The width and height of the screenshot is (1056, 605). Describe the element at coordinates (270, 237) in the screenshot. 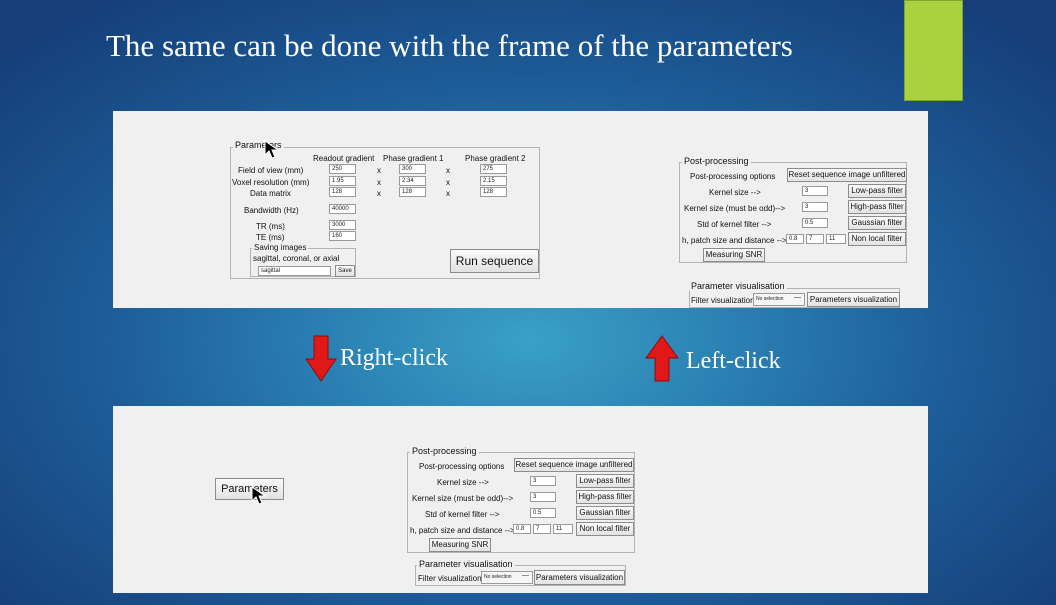

I see `te-label: TE (ms)` at that location.